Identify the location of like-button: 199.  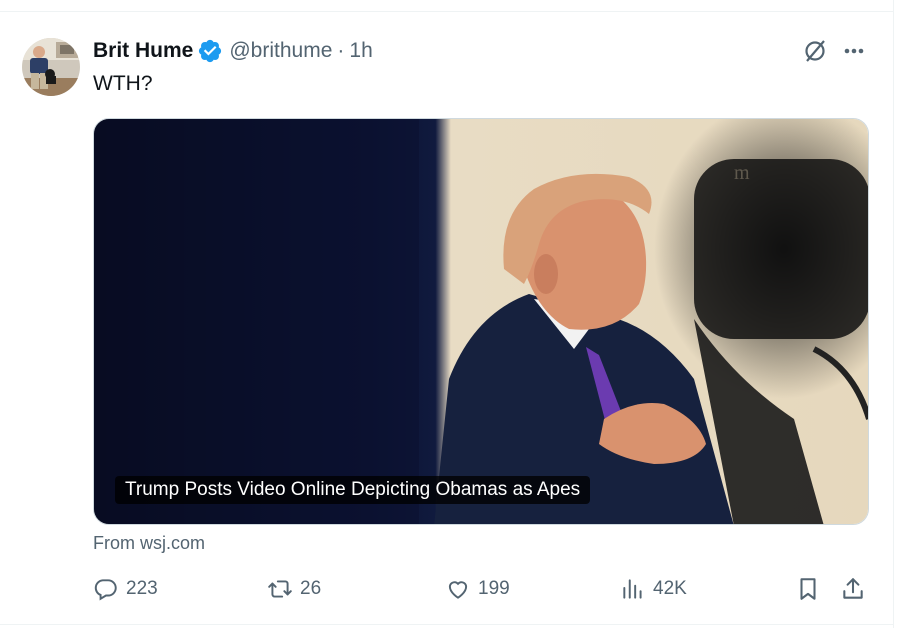
(477, 589).